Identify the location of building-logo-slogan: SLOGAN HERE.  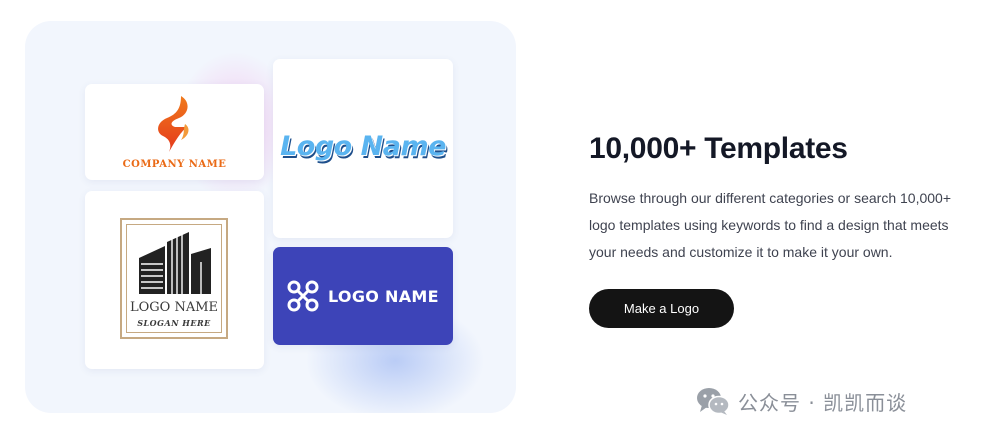
(174, 323).